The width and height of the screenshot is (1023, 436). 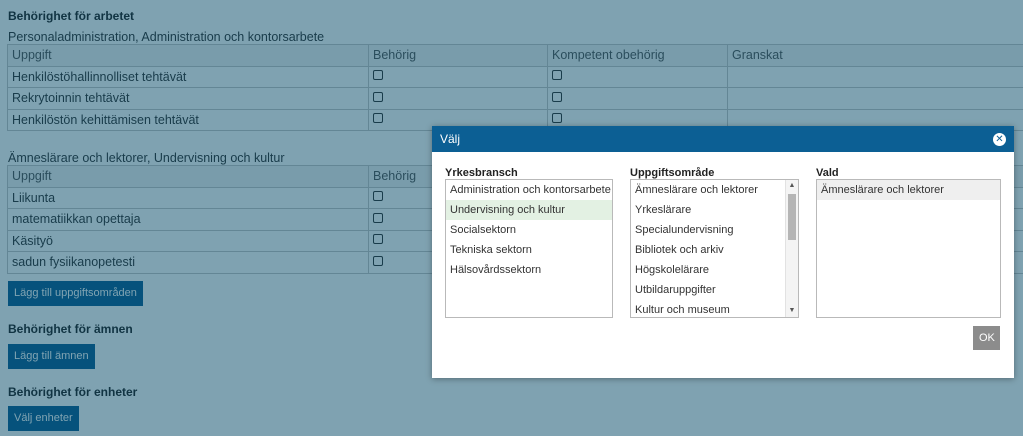 What do you see at coordinates (714, 210) in the screenshot?
I see `area-item: Yrkeslärare` at bounding box center [714, 210].